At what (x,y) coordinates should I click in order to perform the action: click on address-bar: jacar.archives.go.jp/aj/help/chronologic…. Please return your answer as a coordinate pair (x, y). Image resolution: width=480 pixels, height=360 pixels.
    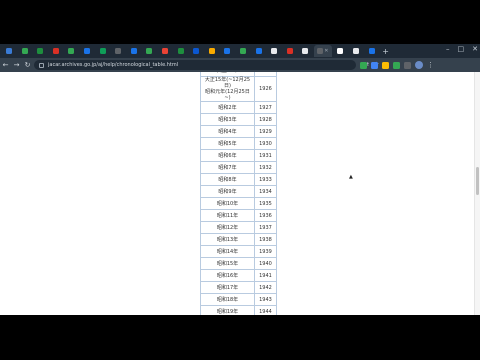
    Looking at the image, I should click on (206, 65).